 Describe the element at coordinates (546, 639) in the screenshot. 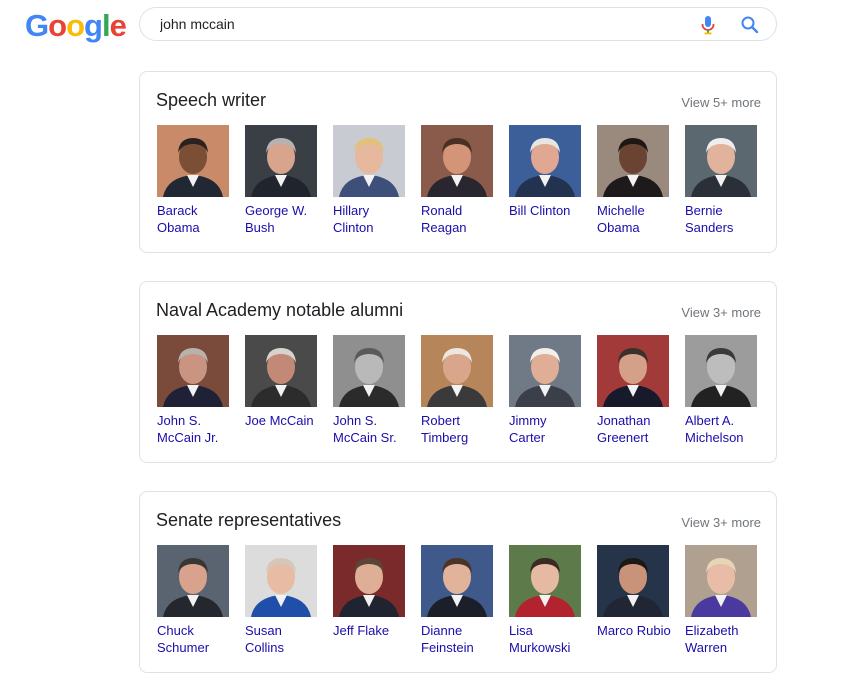

I see `person-name: Lisa Murkowski` at that location.